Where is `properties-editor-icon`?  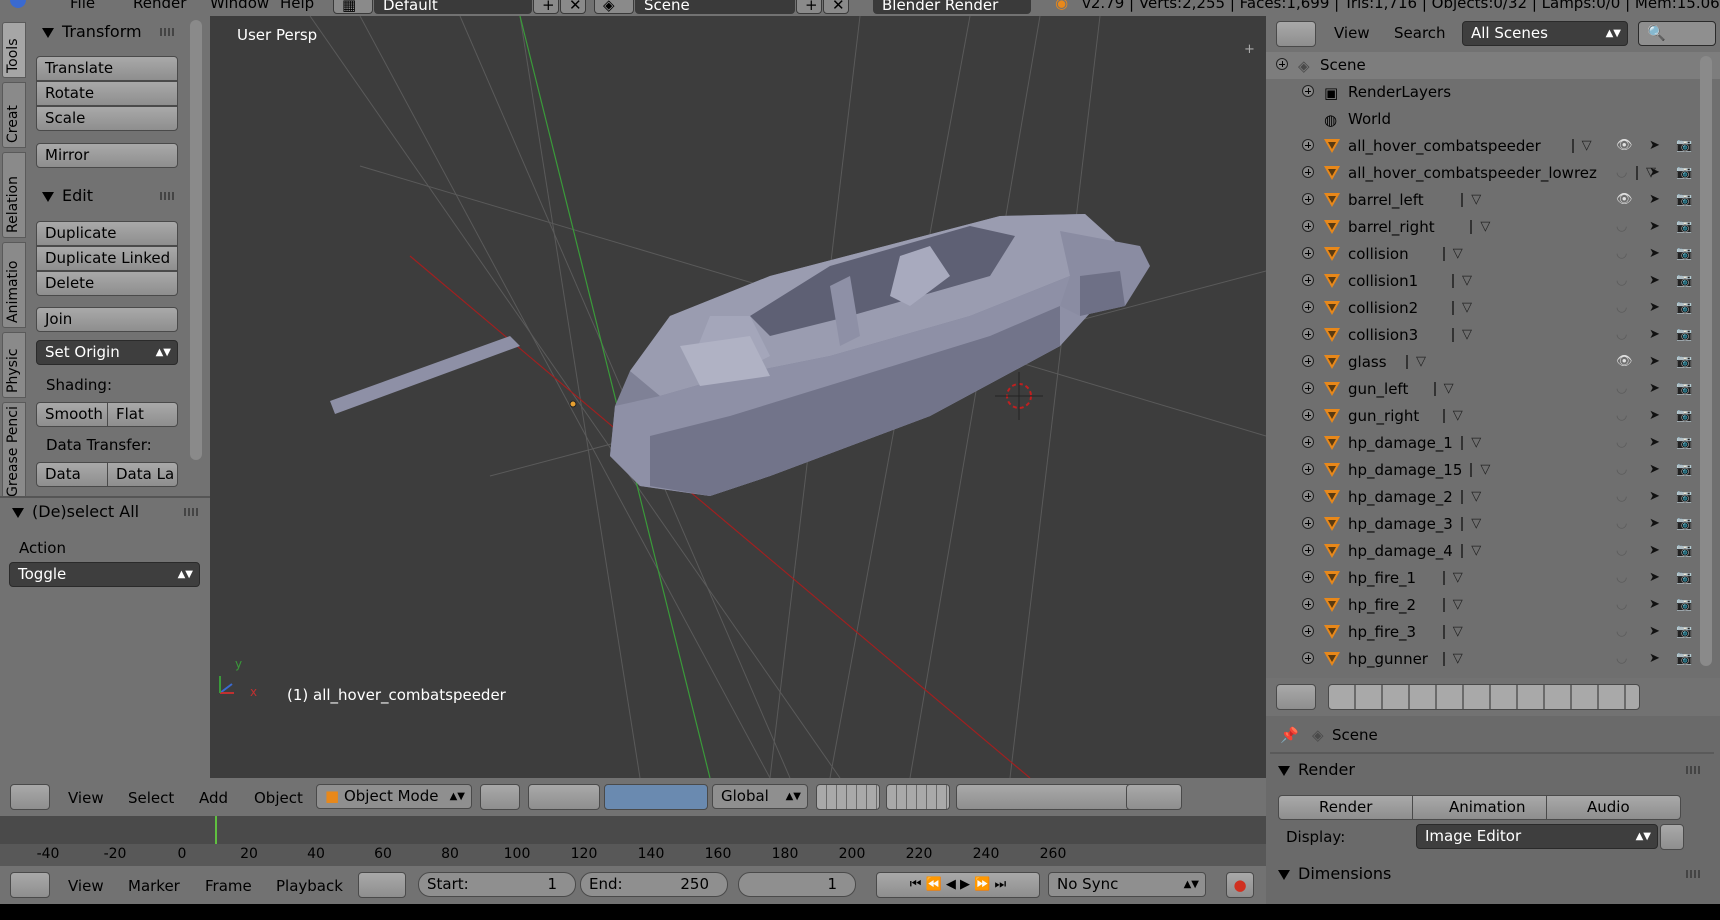
properties-editor-icon is located at coordinates (1296, 697).